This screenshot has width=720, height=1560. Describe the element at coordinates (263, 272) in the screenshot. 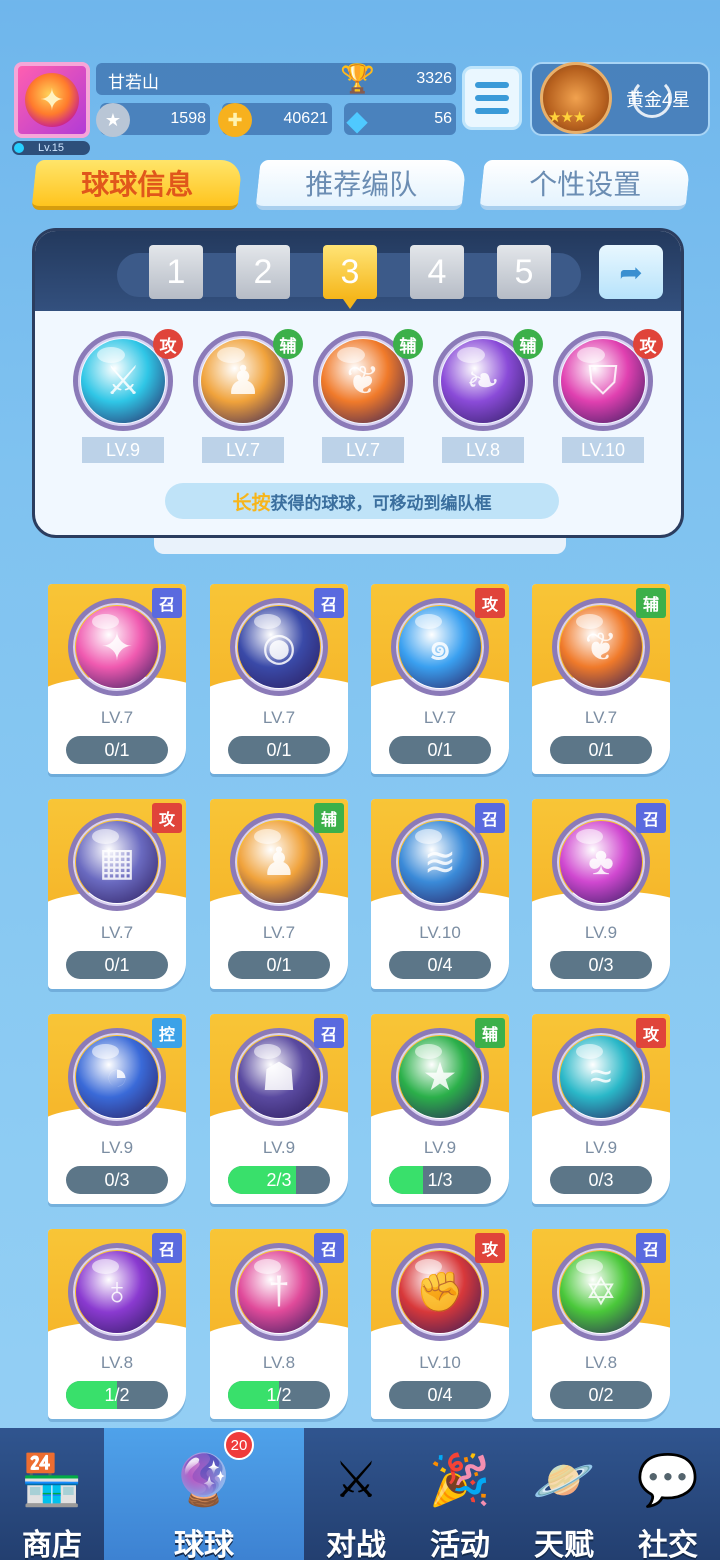

I see `team-slot-2: 2` at that location.